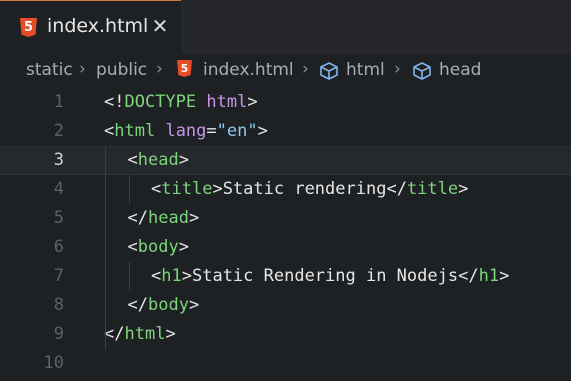 The image size is (571, 381). Describe the element at coordinates (285, 27) in the screenshot. I see `tab-bar: 5 index.html ✕` at that location.